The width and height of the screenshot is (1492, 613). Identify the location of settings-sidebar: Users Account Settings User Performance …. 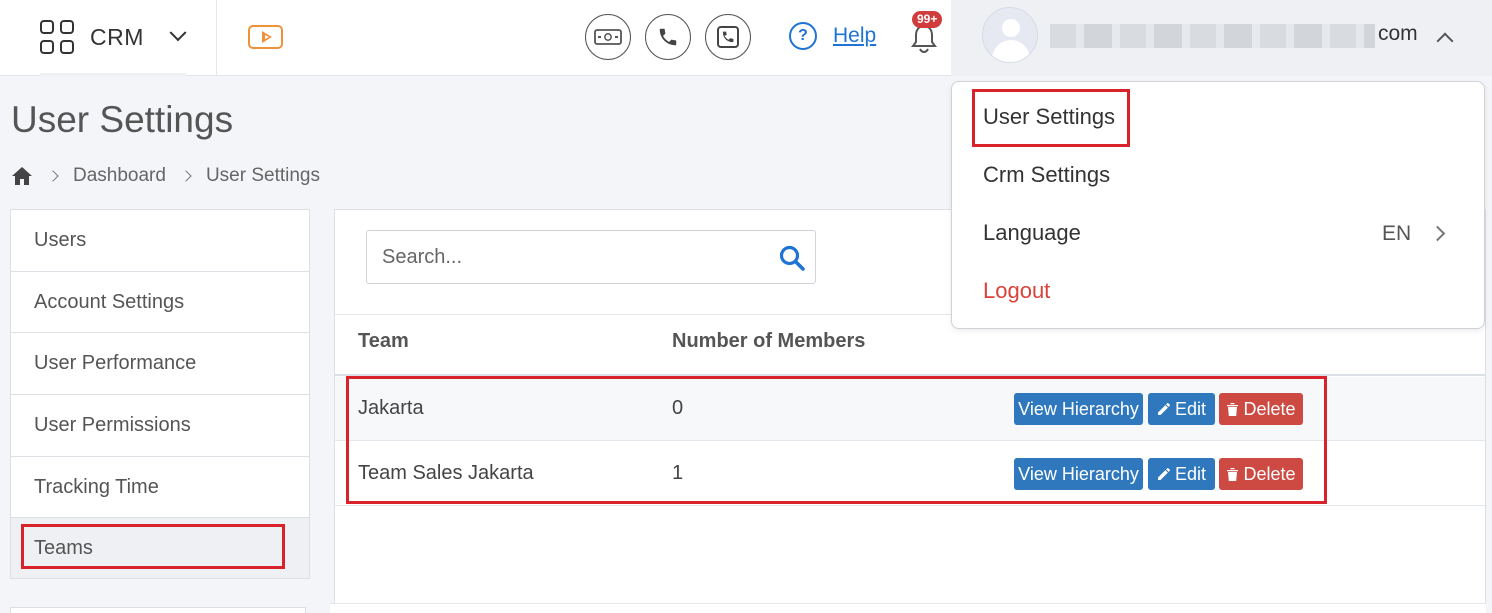
(160, 394).